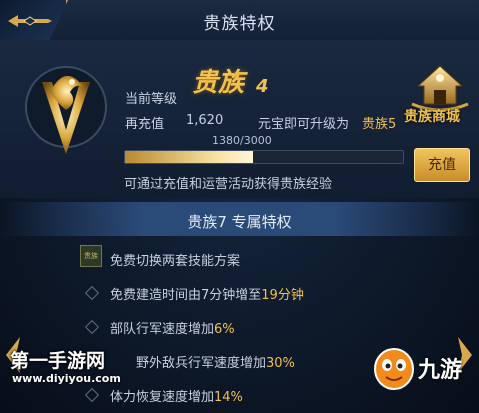 Image resolution: width=479 pixels, height=413 pixels. Describe the element at coordinates (205, 120) in the screenshot. I see `recharge-amount: 1,620` at that location.